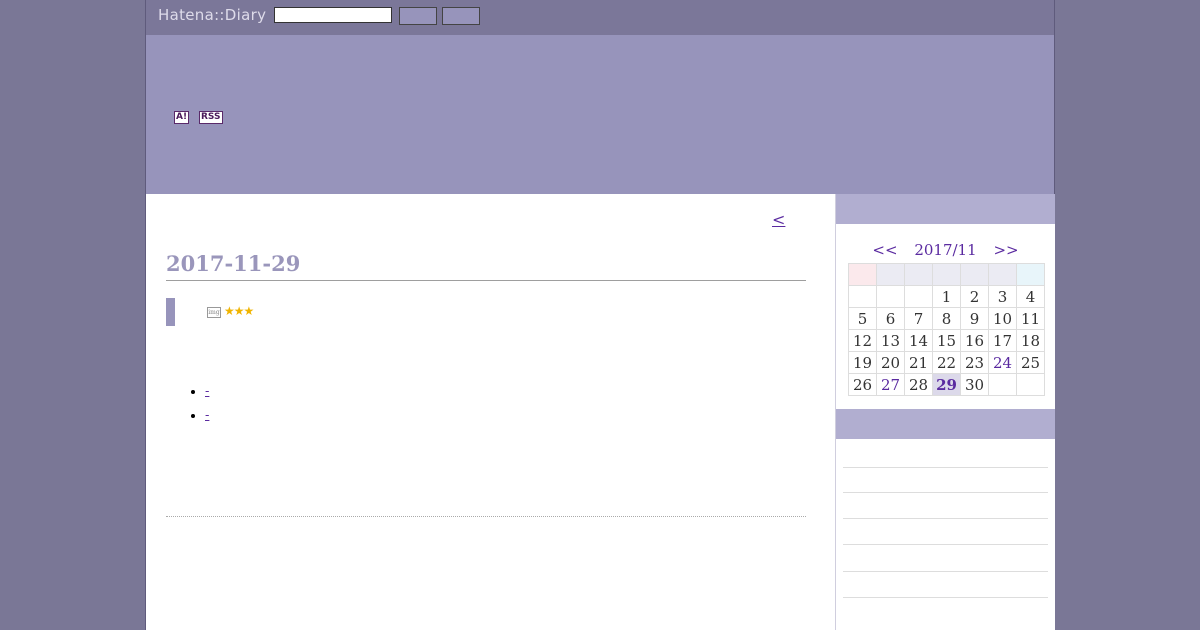 The image size is (1200, 630). Describe the element at coordinates (214, 312) in the screenshot. I see `image-icon: img` at that location.